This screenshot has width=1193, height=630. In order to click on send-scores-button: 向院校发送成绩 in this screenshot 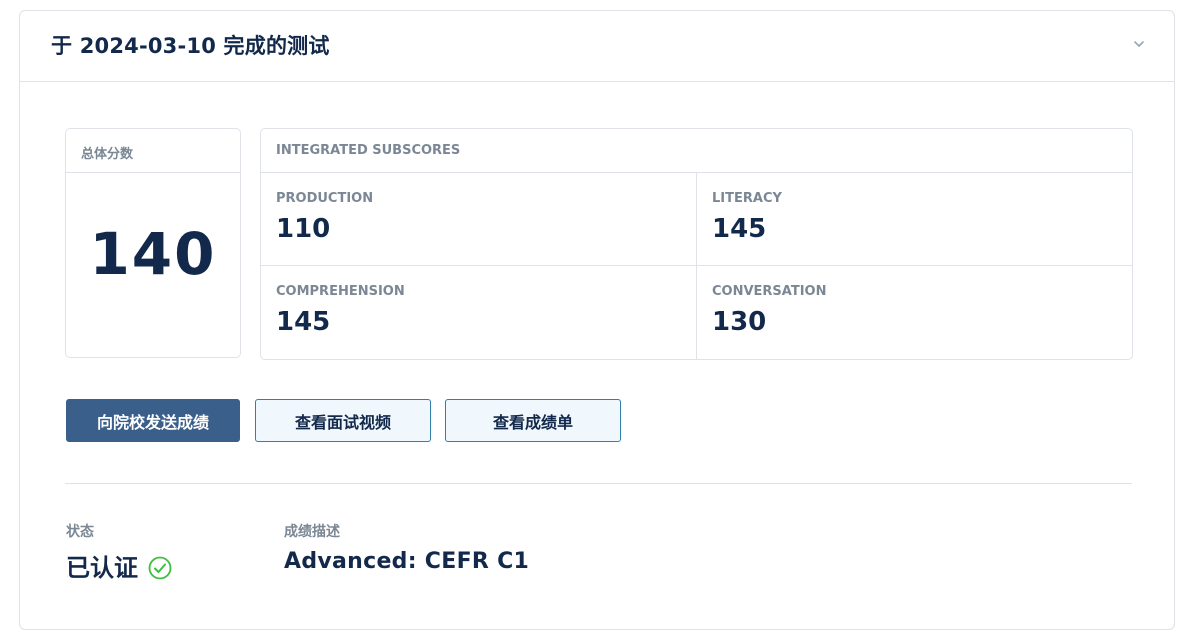, I will do `click(153, 420)`.